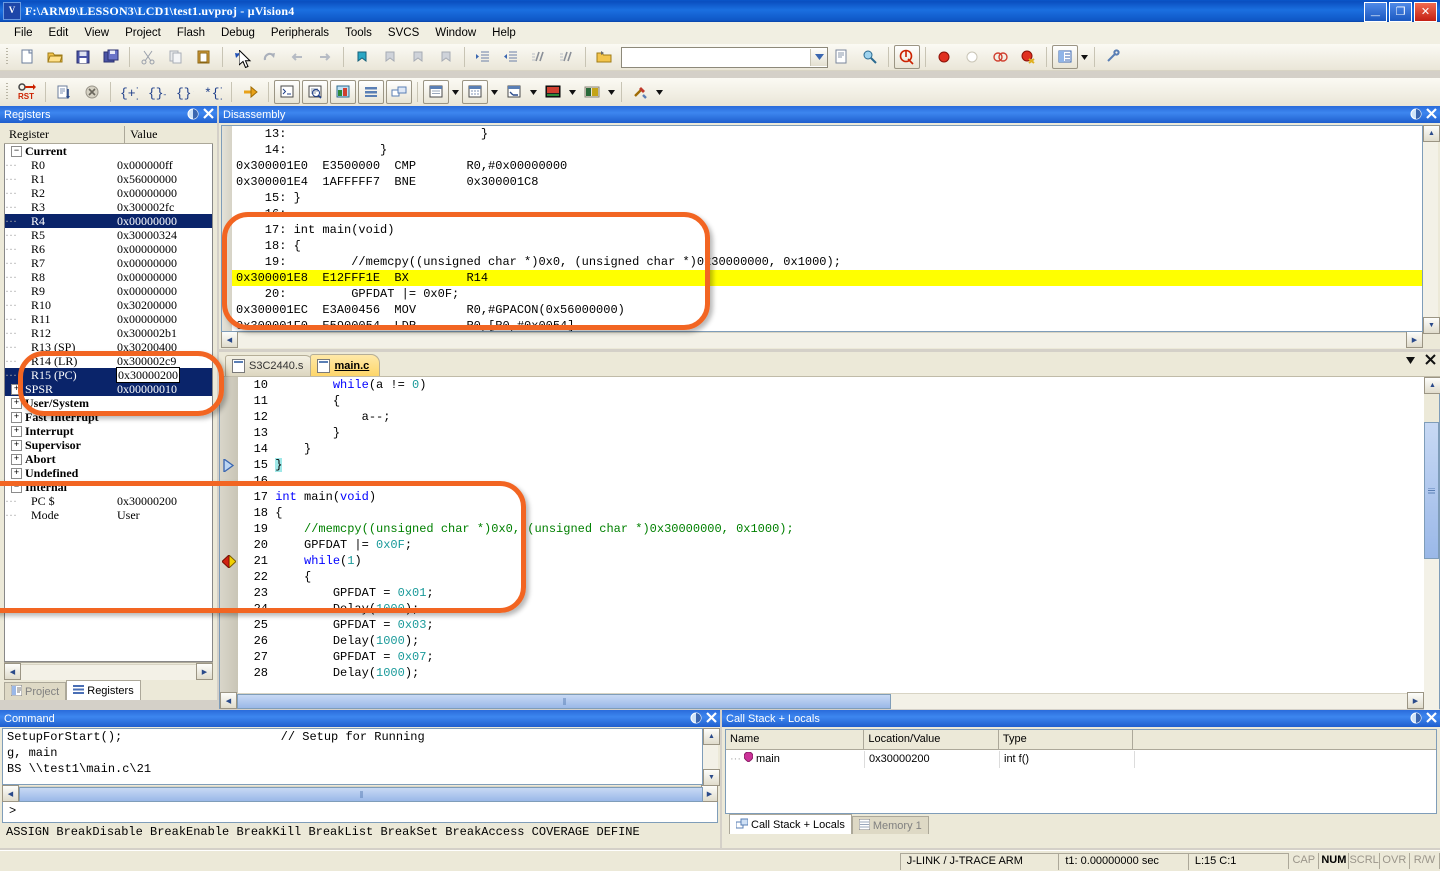  I want to click on register-group-internal: − Internal, so click(108, 487).